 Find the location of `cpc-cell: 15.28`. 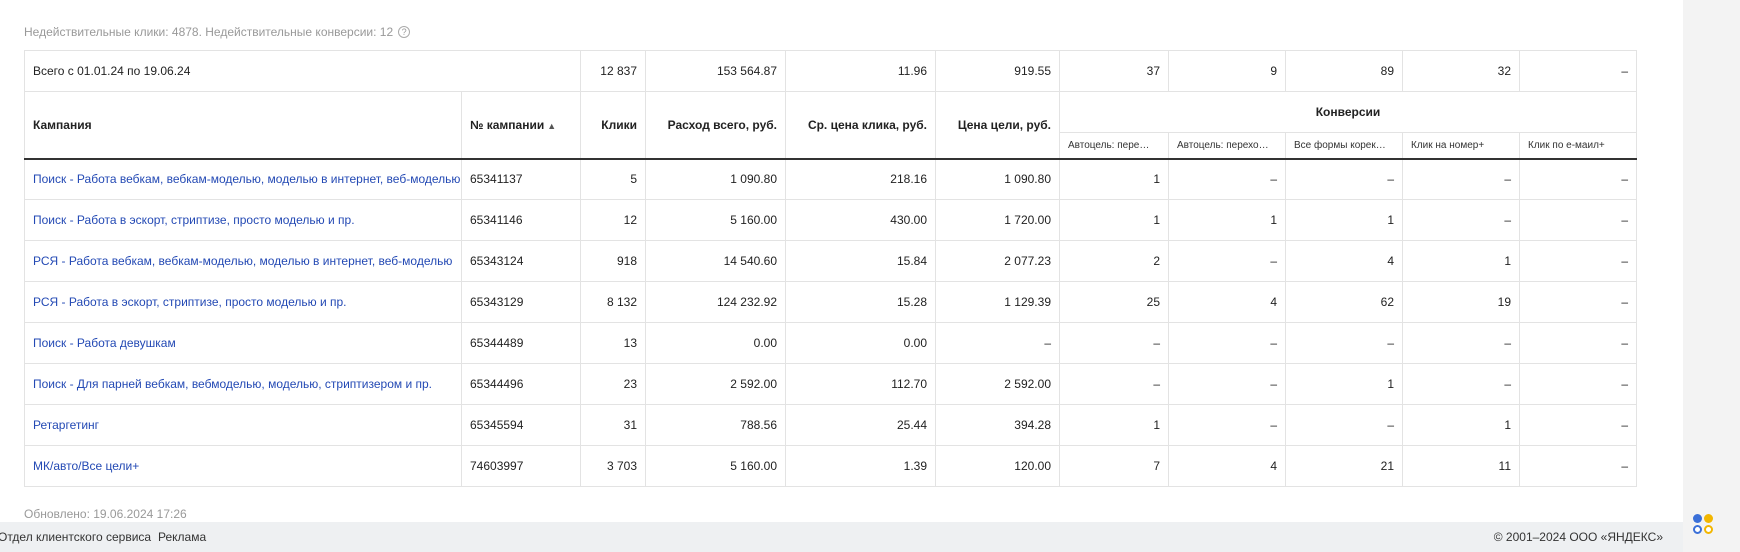

cpc-cell: 15.28 is located at coordinates (860, 302).